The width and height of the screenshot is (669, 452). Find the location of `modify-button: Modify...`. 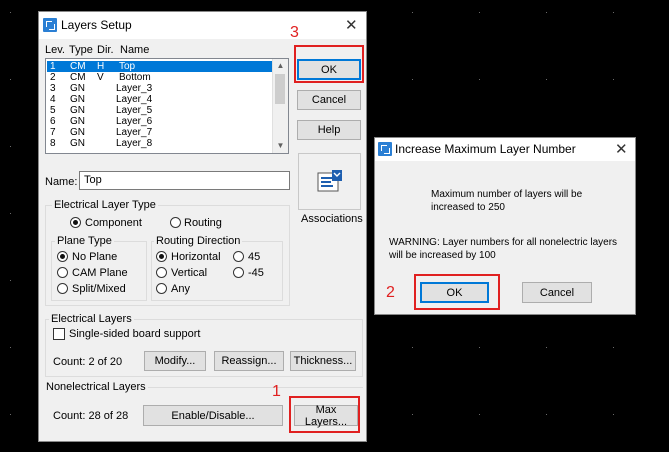

modify-button: Modify... is located at coordinates (175, 361).